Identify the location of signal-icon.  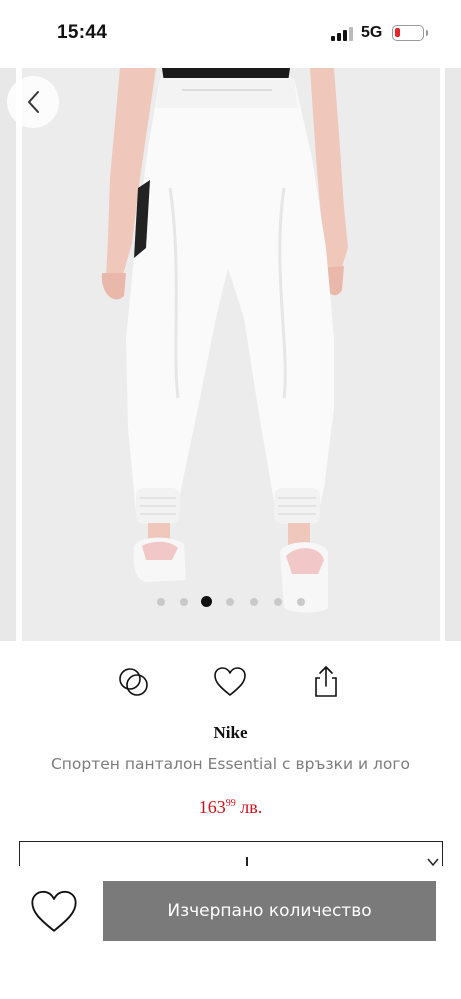
(342, 34).